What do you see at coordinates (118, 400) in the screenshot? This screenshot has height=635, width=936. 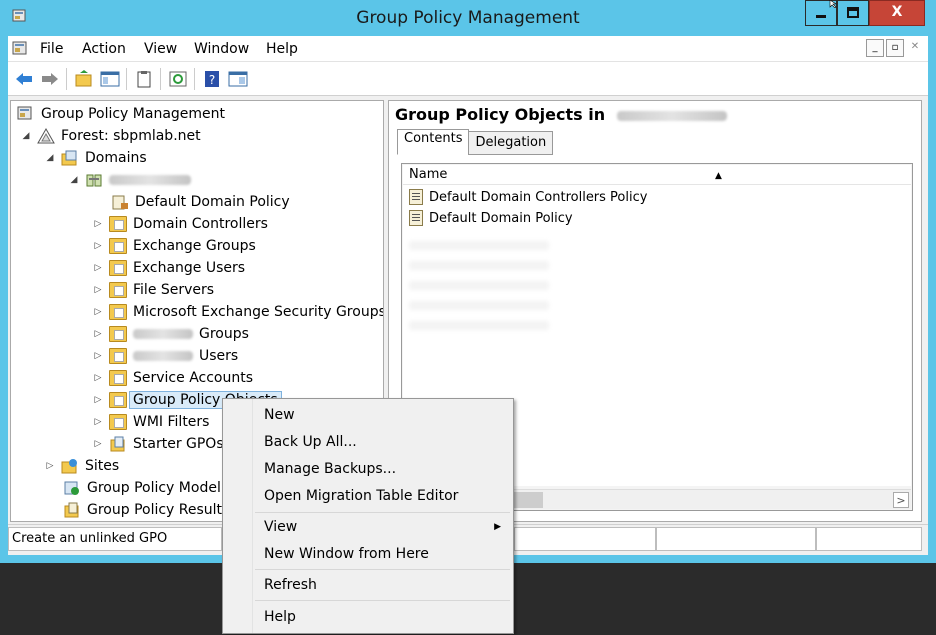 I see `gpo-container-icon` at bounding box center [118, 400].